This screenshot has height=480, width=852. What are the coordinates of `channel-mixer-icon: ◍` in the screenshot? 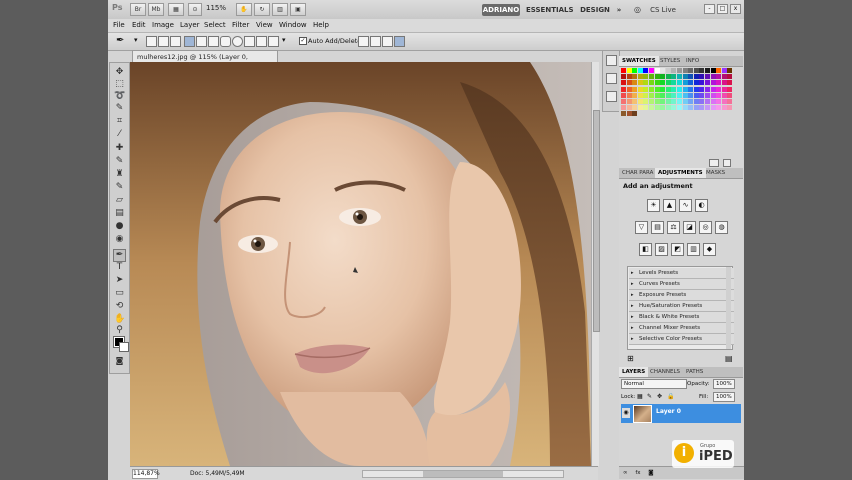 It's located at (721, 227).